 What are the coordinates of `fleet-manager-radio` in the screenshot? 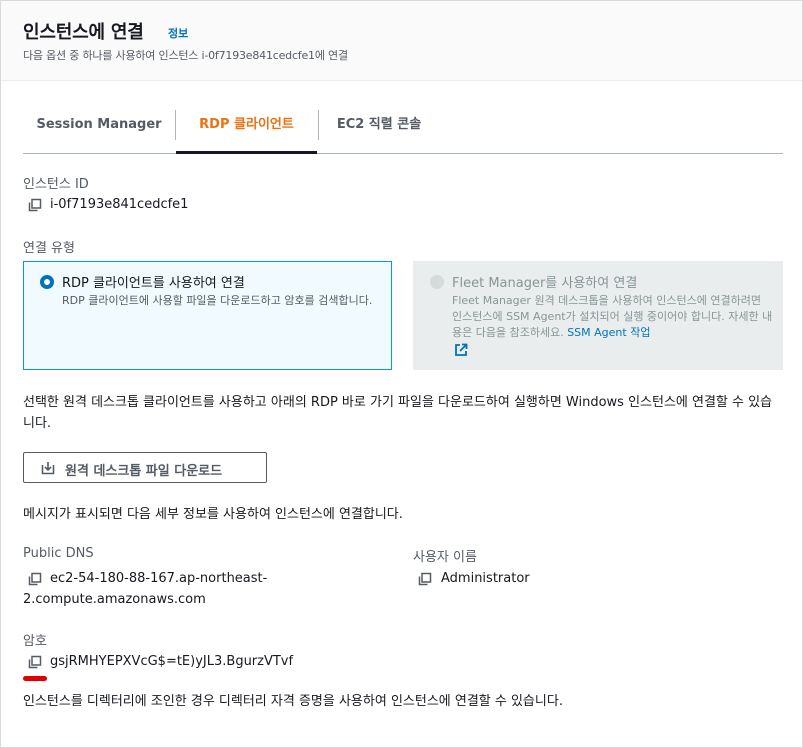 It's located at (437, 282).